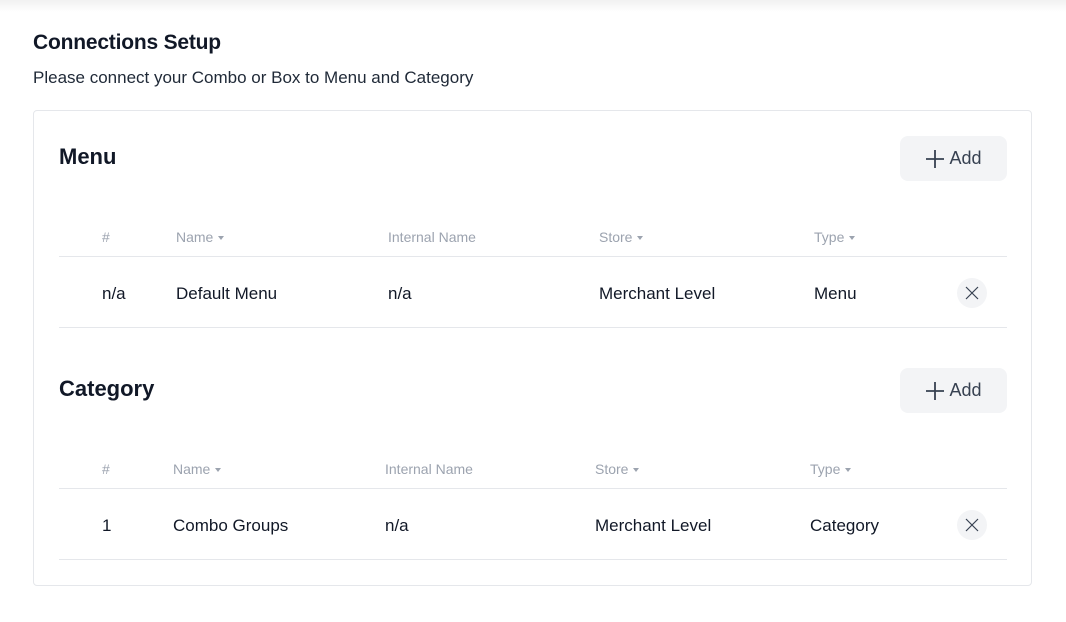  I want to click on cell-type: Menu, so click(835, 293).